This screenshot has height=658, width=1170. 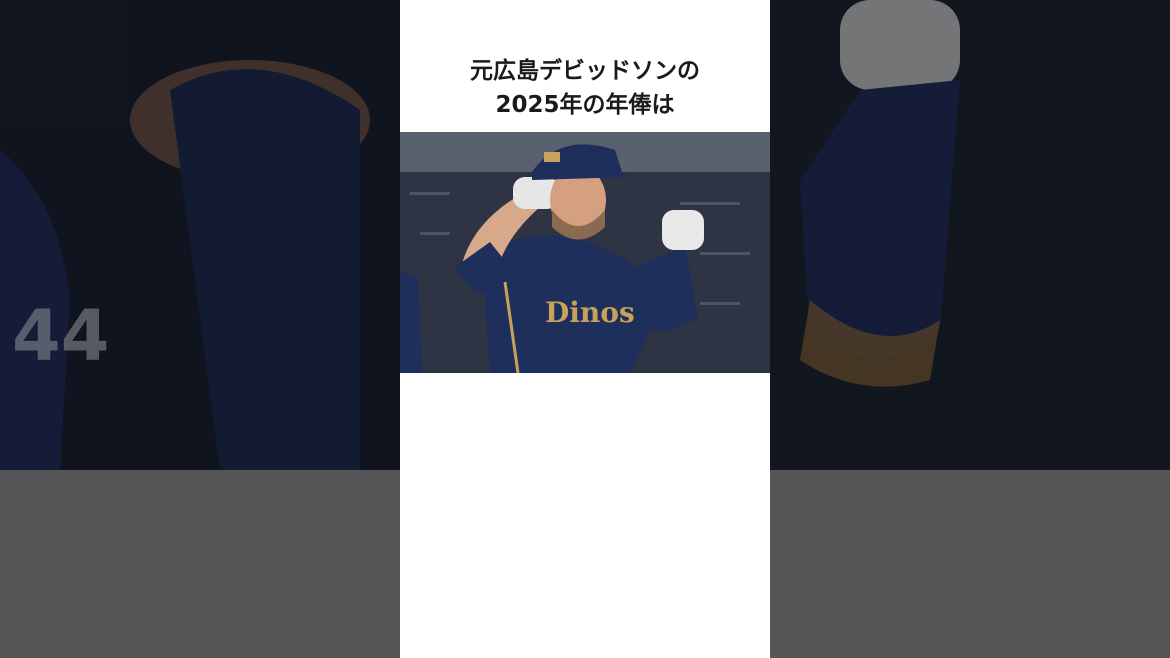 What do you see at coordinates (590, 312) in the screenshot?
I see `jersey-lettering: Dinos` at bounding box center [590, 312].